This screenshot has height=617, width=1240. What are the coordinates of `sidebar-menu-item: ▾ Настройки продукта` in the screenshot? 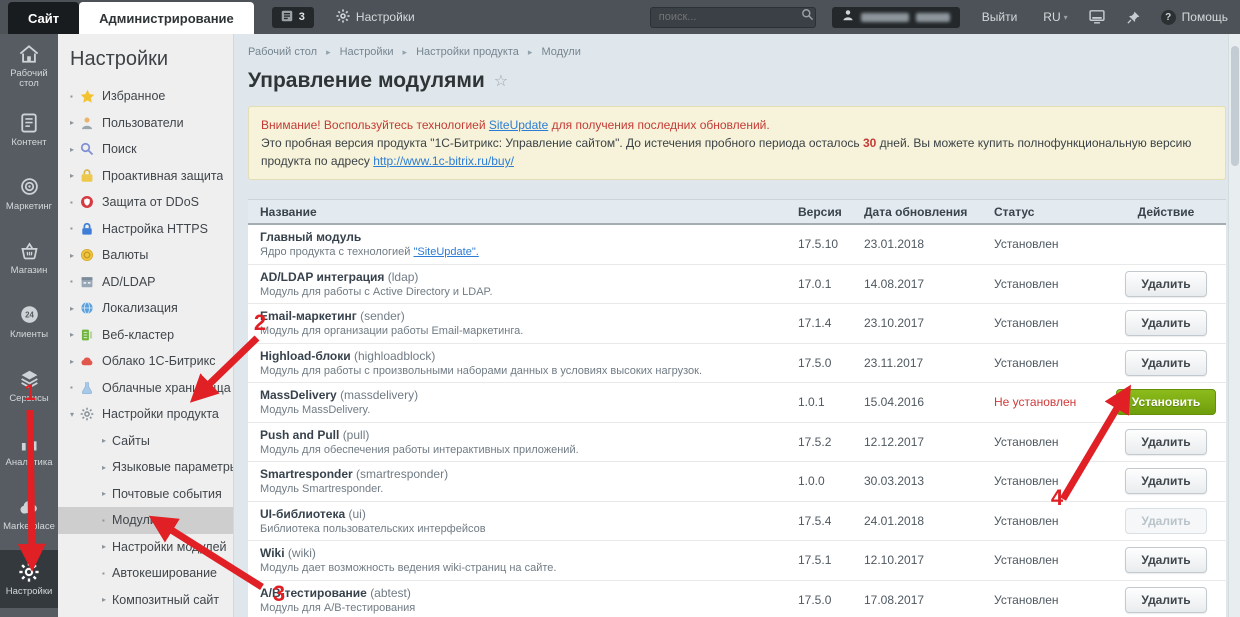 It's located at (145, 414).